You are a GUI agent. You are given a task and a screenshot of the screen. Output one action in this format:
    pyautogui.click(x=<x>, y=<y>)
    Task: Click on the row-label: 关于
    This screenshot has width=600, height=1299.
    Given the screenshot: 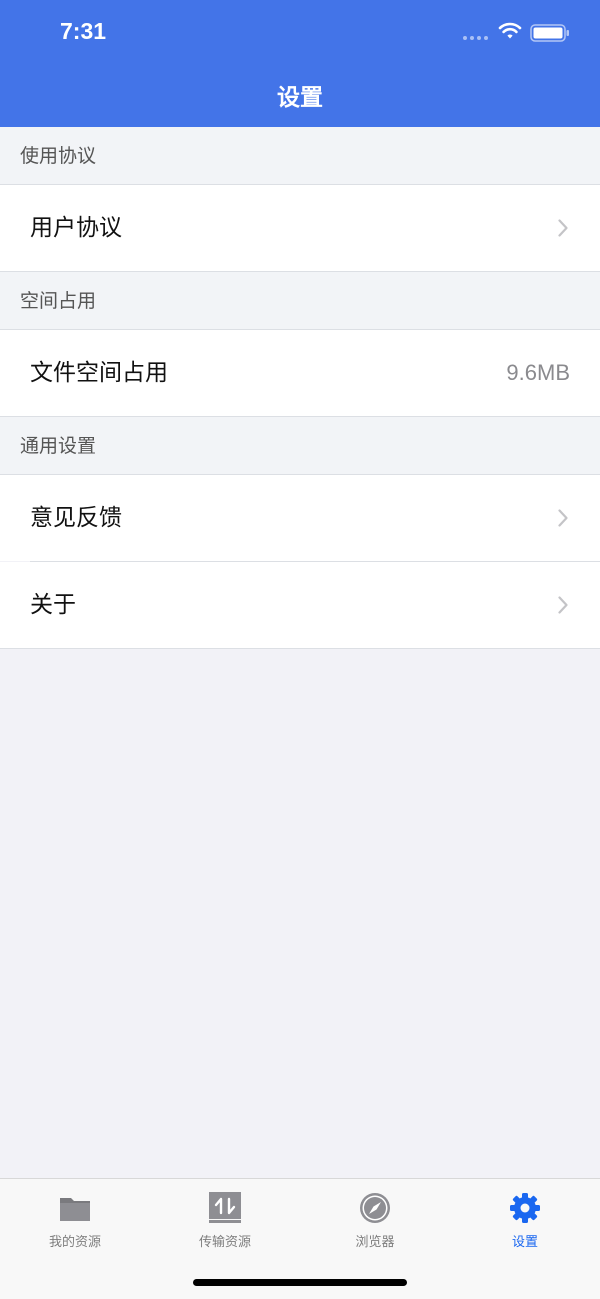 What is the action you would take?
    pyautogui.click(x=53, y=605)
    